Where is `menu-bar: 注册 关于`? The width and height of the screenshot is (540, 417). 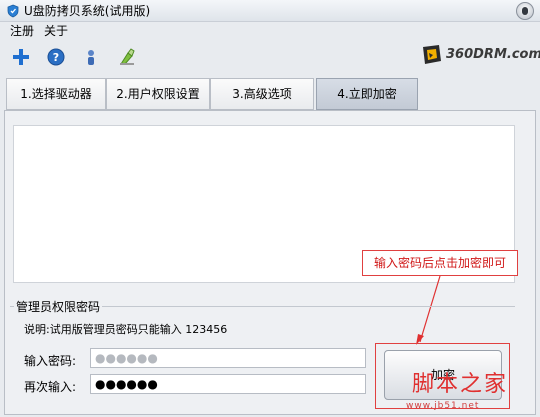 menu-bar: 注册 关于 is located at coordinates (270, 31).